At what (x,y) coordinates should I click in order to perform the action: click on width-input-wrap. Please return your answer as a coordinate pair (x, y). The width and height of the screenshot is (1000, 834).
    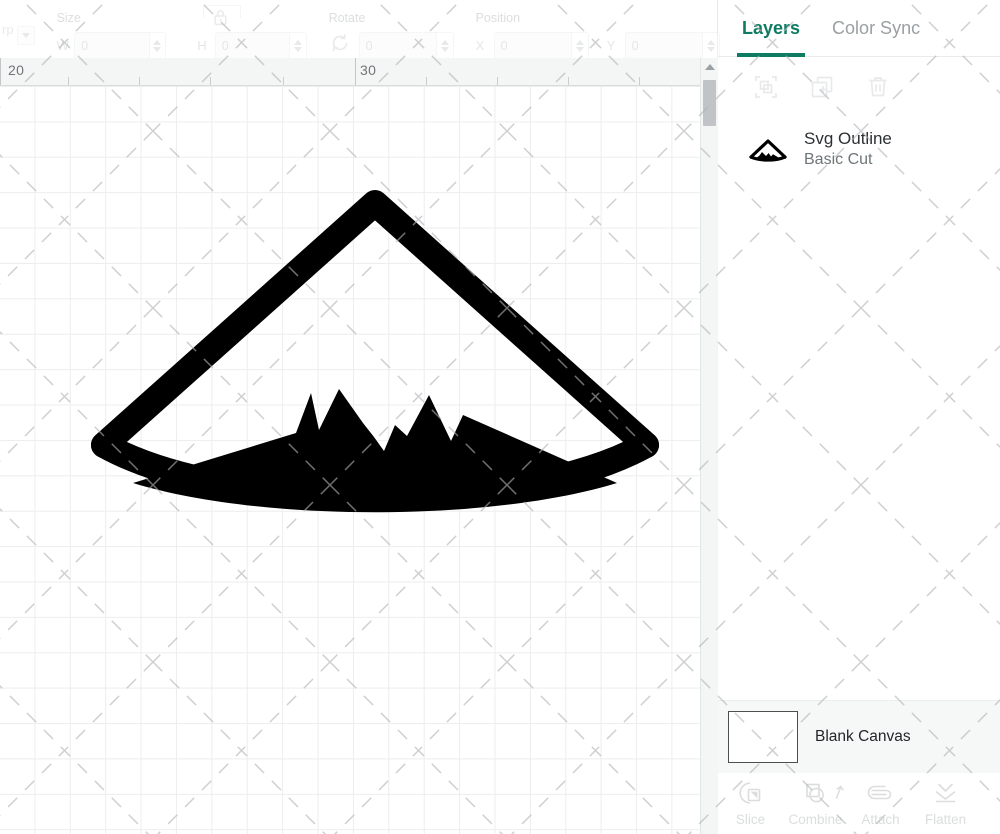
    Looking at the image, I should click on (120, 45).